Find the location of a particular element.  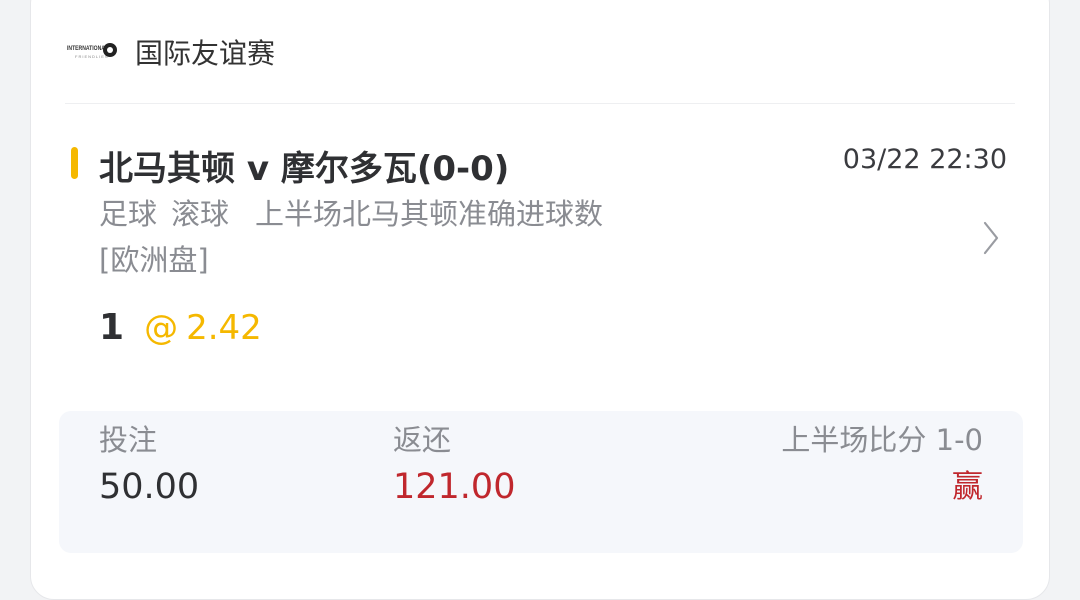

stake-column: 投注 50.00 is located at coordinates (149, 466).